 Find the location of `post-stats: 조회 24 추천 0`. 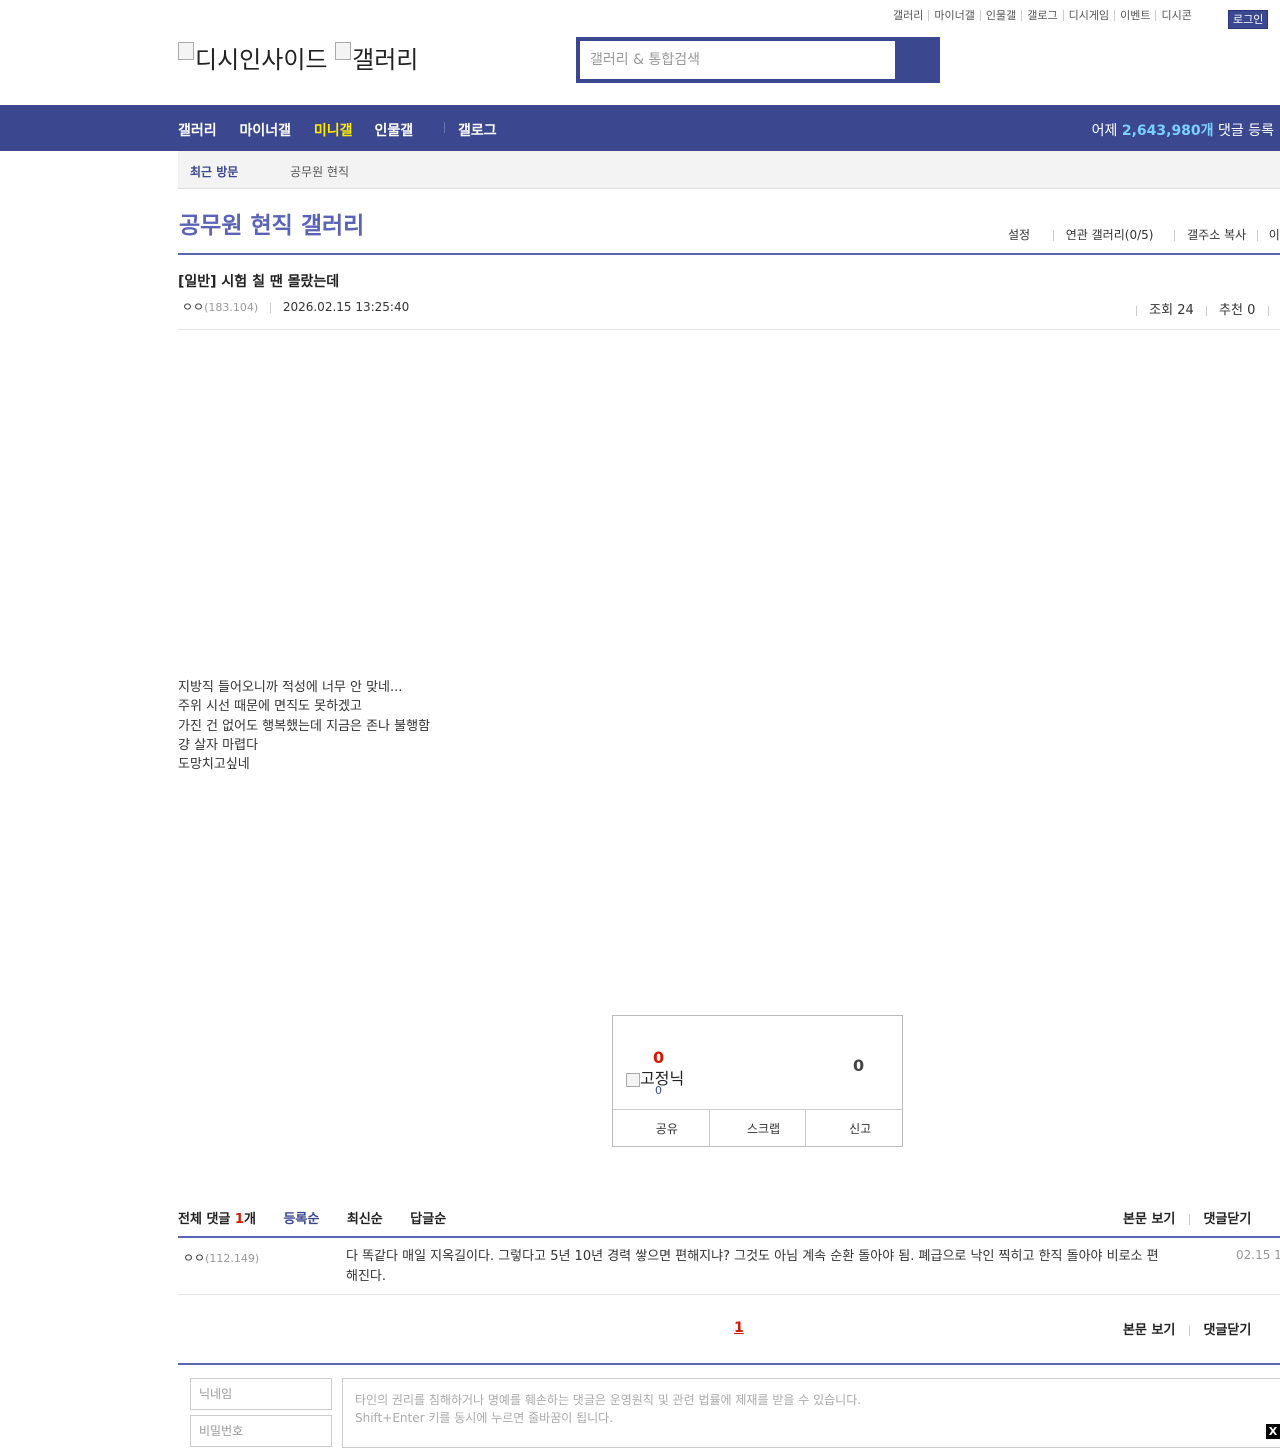

post-stats: 조회 24 추천 0 is located at coordinates (1208, 310).